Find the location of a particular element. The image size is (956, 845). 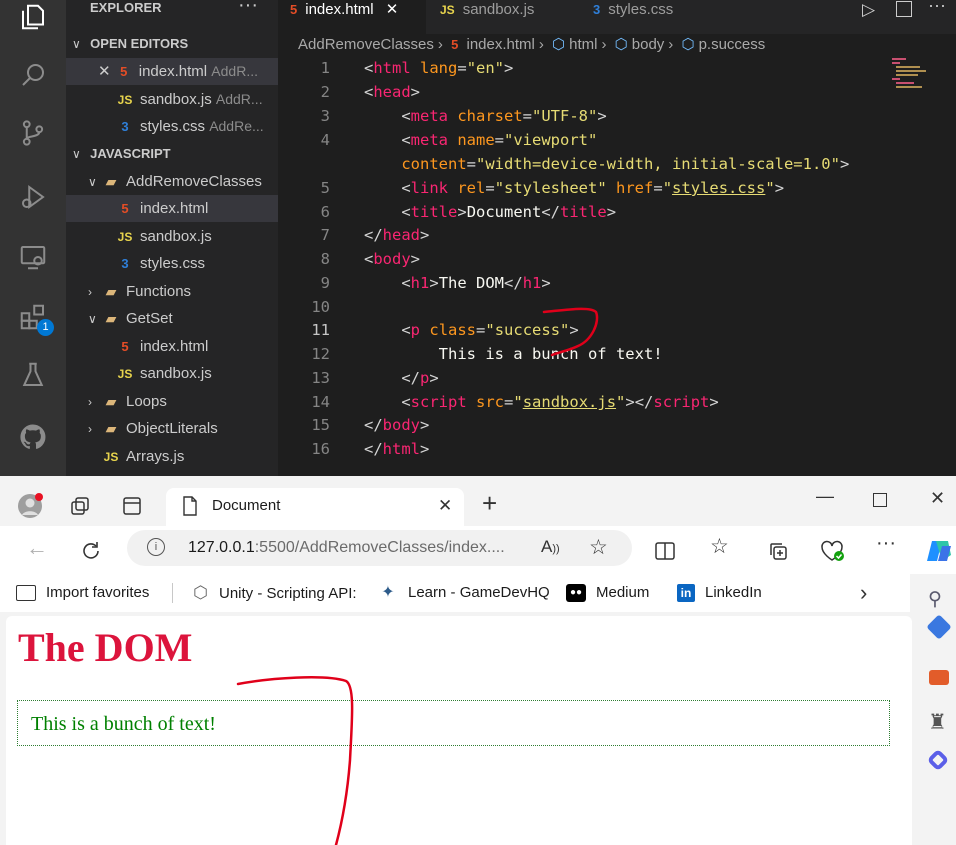

breadcrumb-file: index.html is located at coordinates (500, 44).